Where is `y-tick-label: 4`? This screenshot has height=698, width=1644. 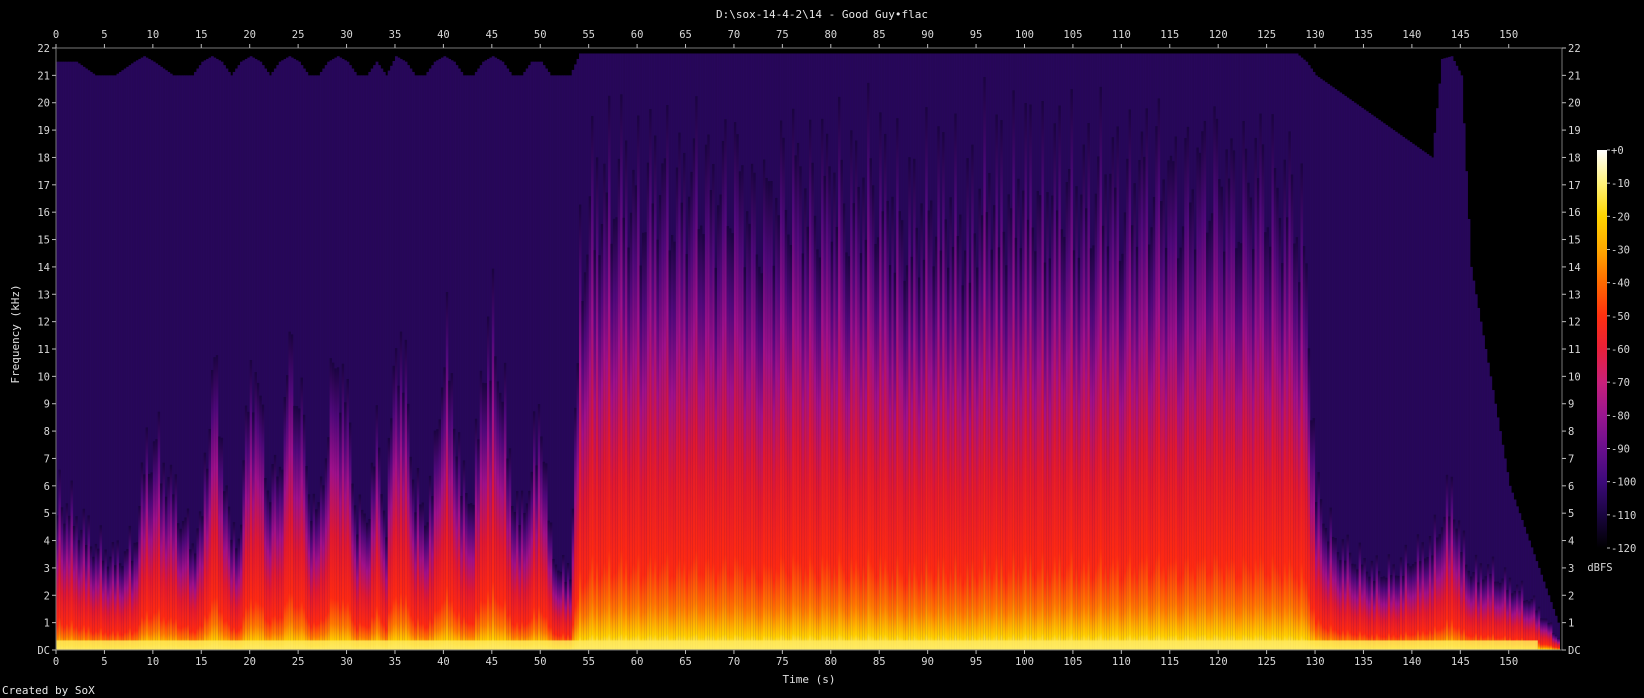
y-tick-label: 4 is located at coordinates (47, 542).